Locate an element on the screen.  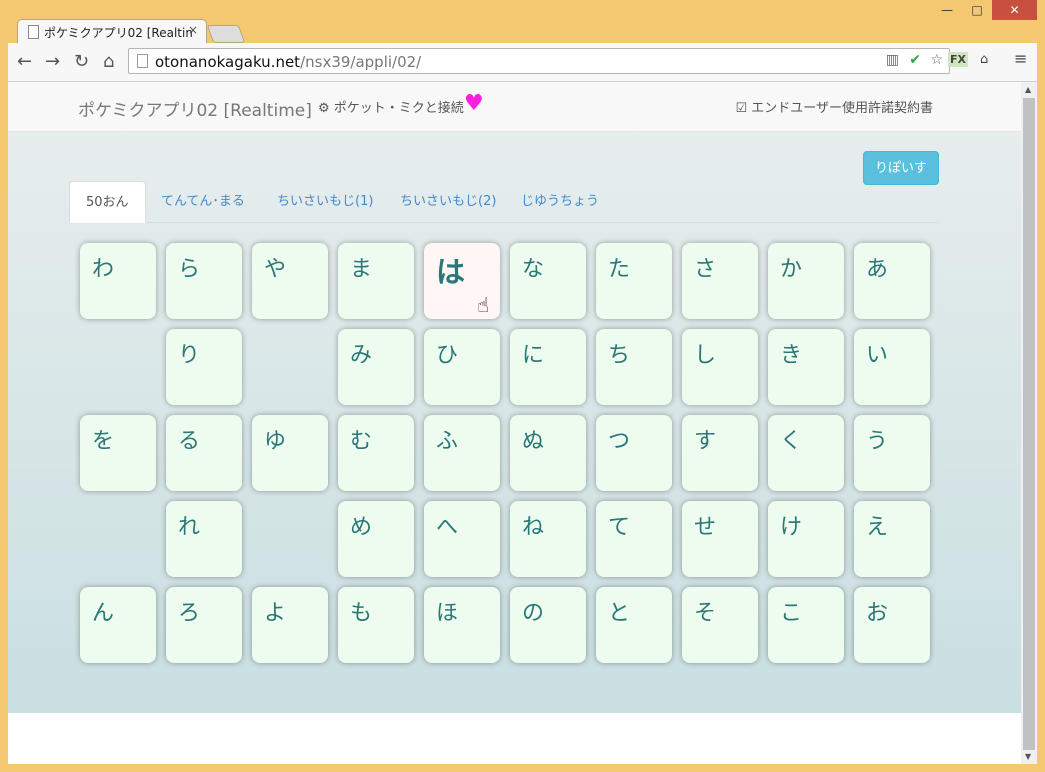
address-bar: otonanokagaku.net/nsx39/appli/02/ ▥ ✔ ☆ is located at coordinates (539, 61).